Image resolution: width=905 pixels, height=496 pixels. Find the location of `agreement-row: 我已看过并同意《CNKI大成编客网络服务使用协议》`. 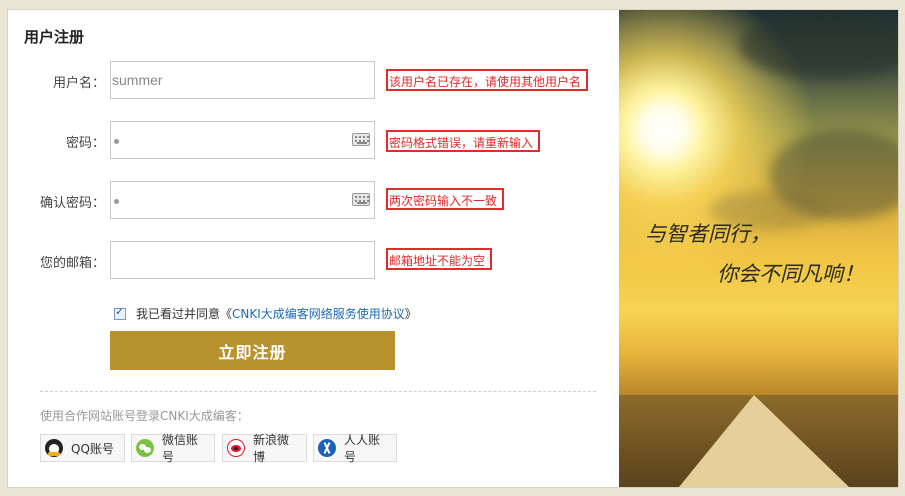

agreement-row: 我已看过并同意《CNKI大成编客网络服务使用协议》 is located at coordinates (265, 313).